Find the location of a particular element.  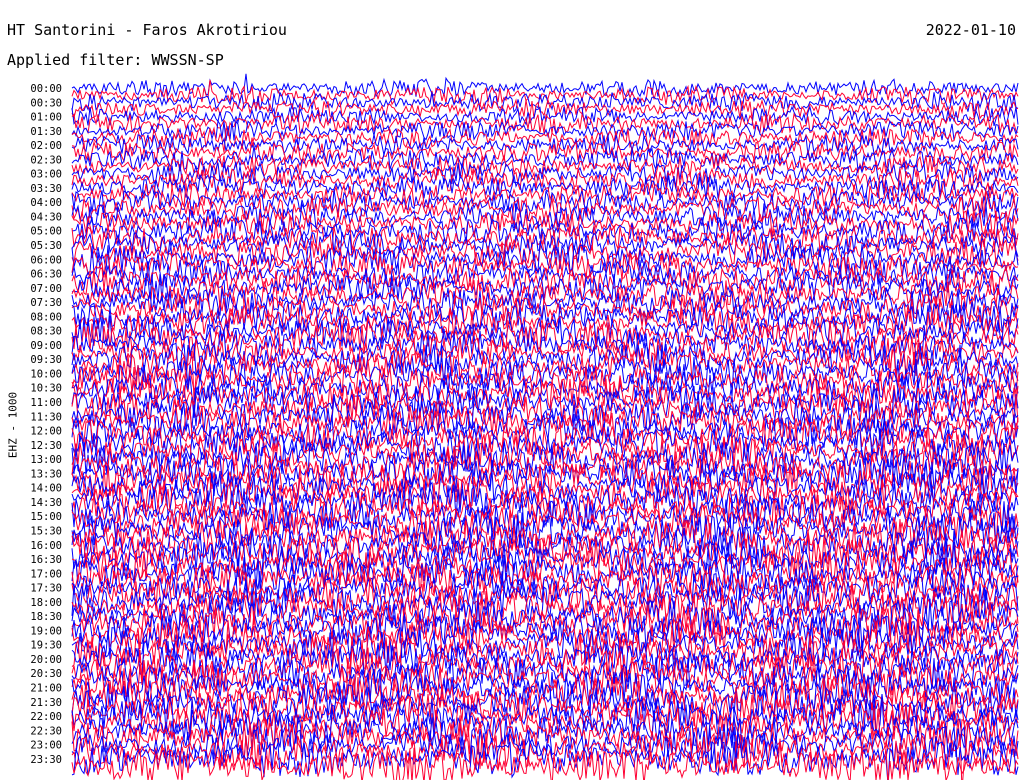

time-tick-label: 09:00 is located at coordinates (46, 346).